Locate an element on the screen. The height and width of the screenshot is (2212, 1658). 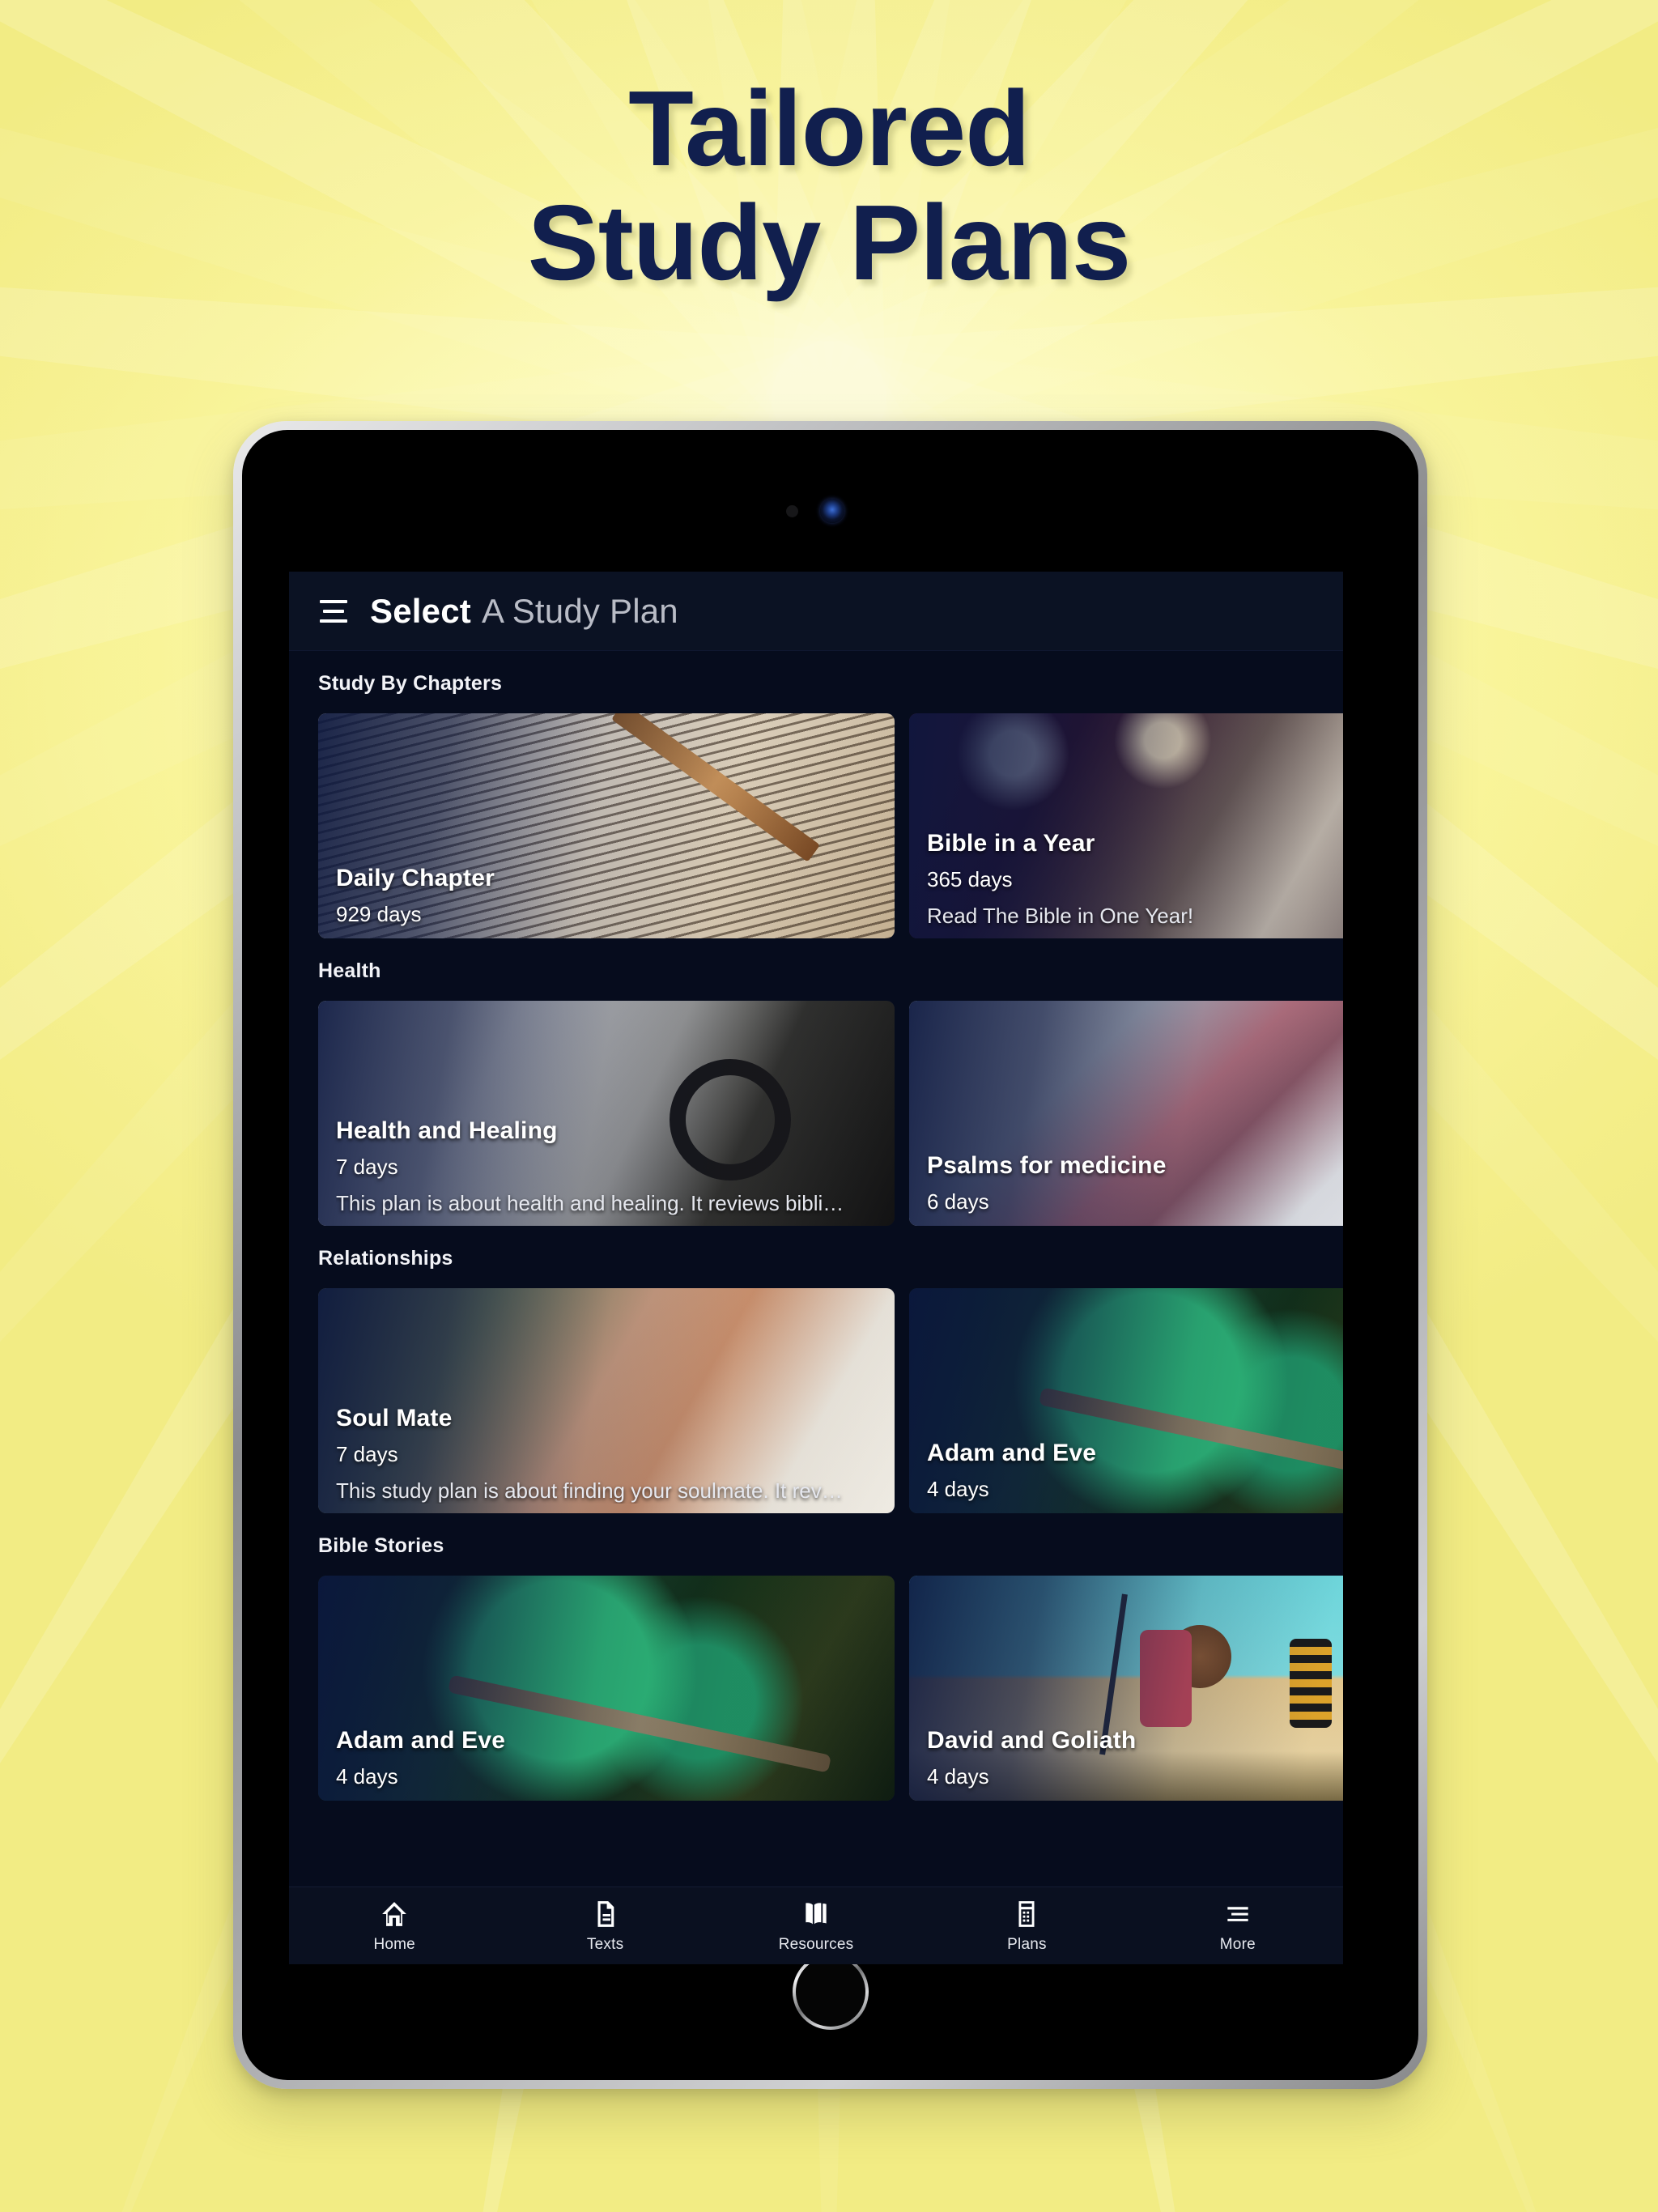
ambient-sensor-icon is located at coordinates (791, 511).